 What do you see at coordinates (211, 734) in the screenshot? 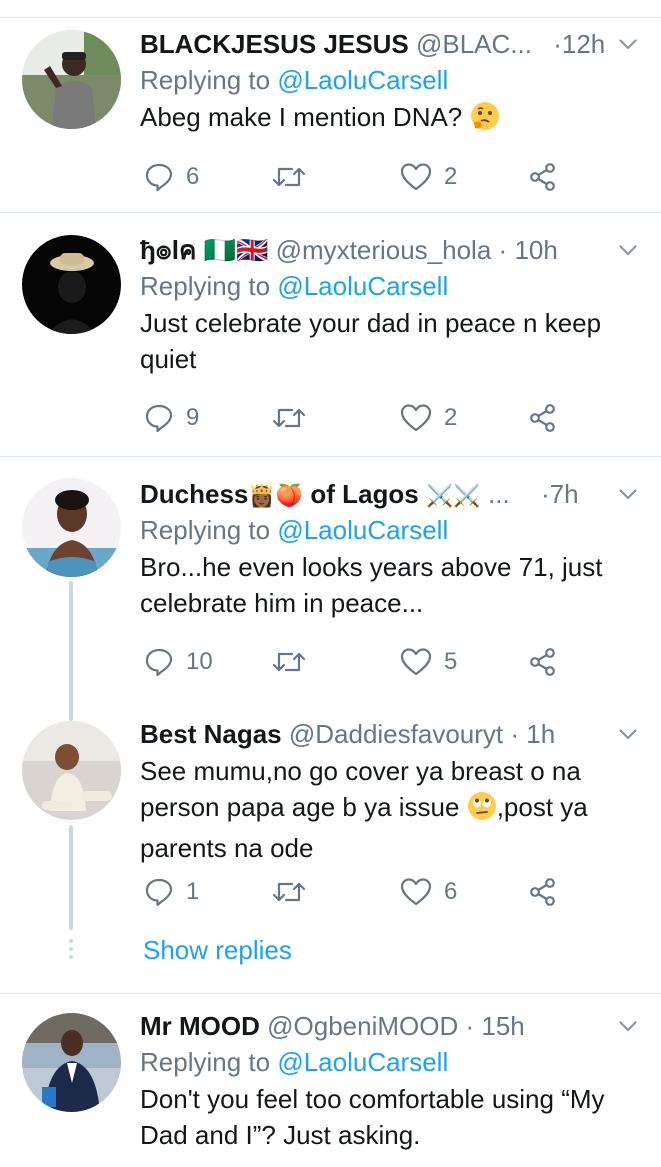
I see `display-name: Best Nagas` at bounding box center [211, 734].